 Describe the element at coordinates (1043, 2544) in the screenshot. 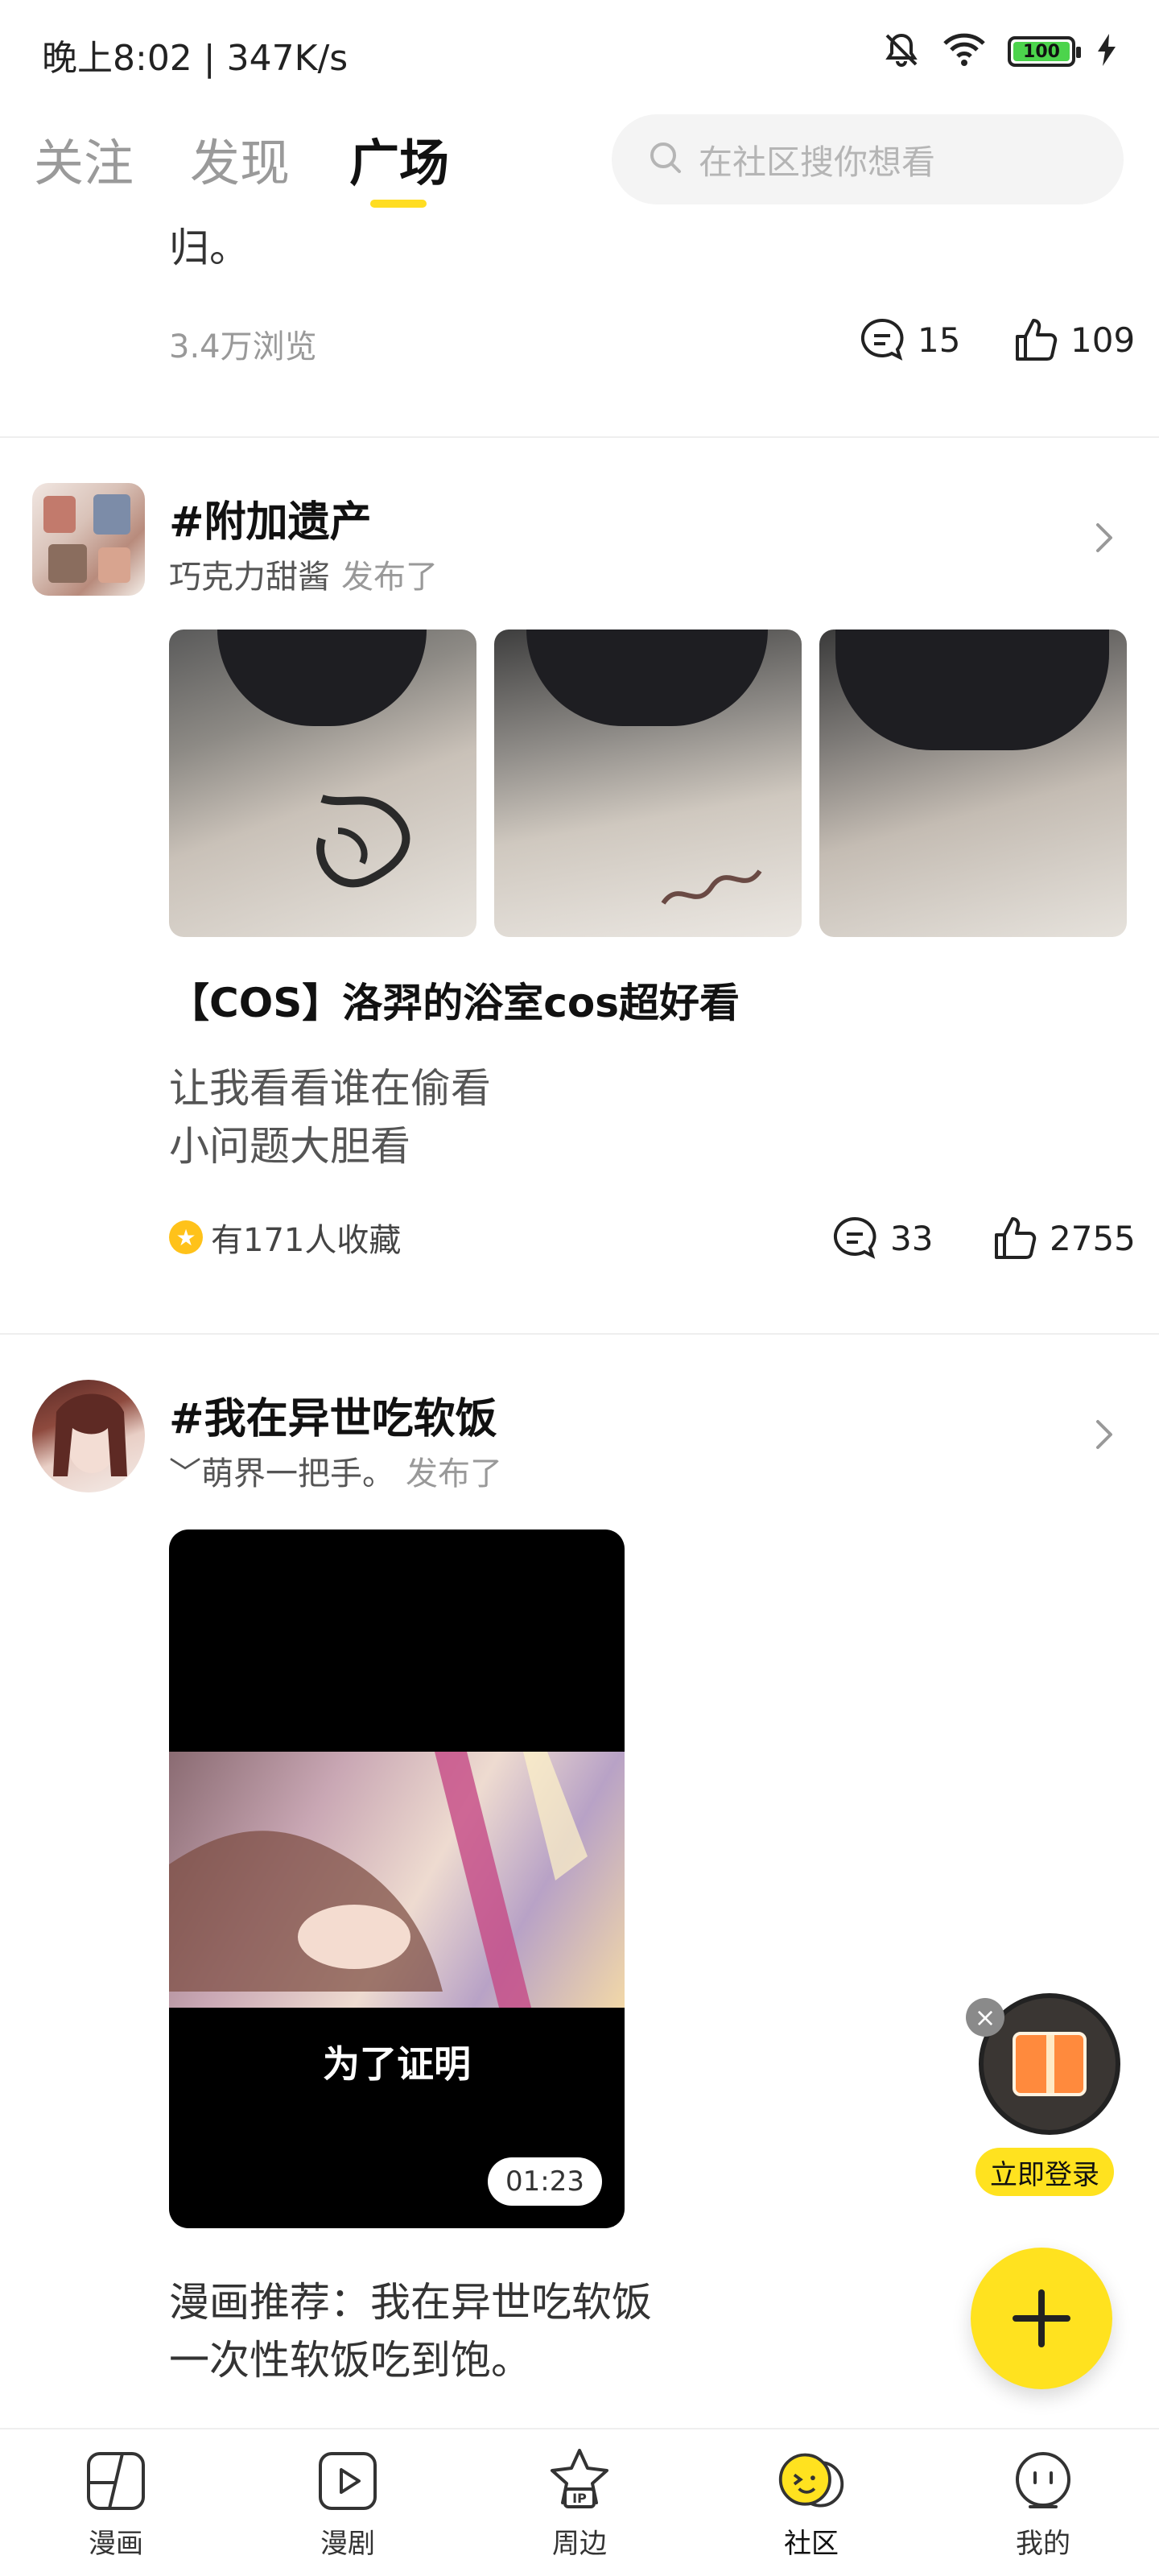

I see `nav-label: 我的` at that location.